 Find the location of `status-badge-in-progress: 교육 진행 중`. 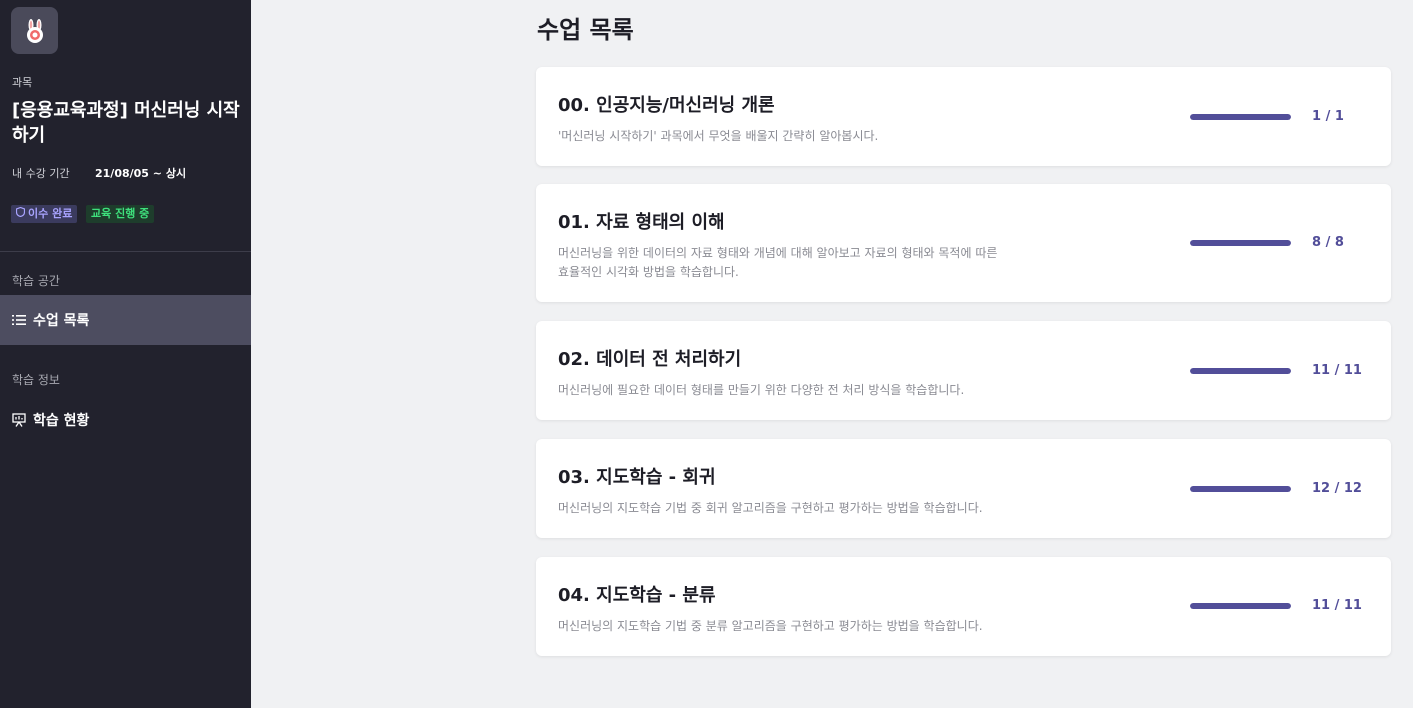

status-badge-in-progress: 교육 진행 중 is located at coordinates (120, 214).